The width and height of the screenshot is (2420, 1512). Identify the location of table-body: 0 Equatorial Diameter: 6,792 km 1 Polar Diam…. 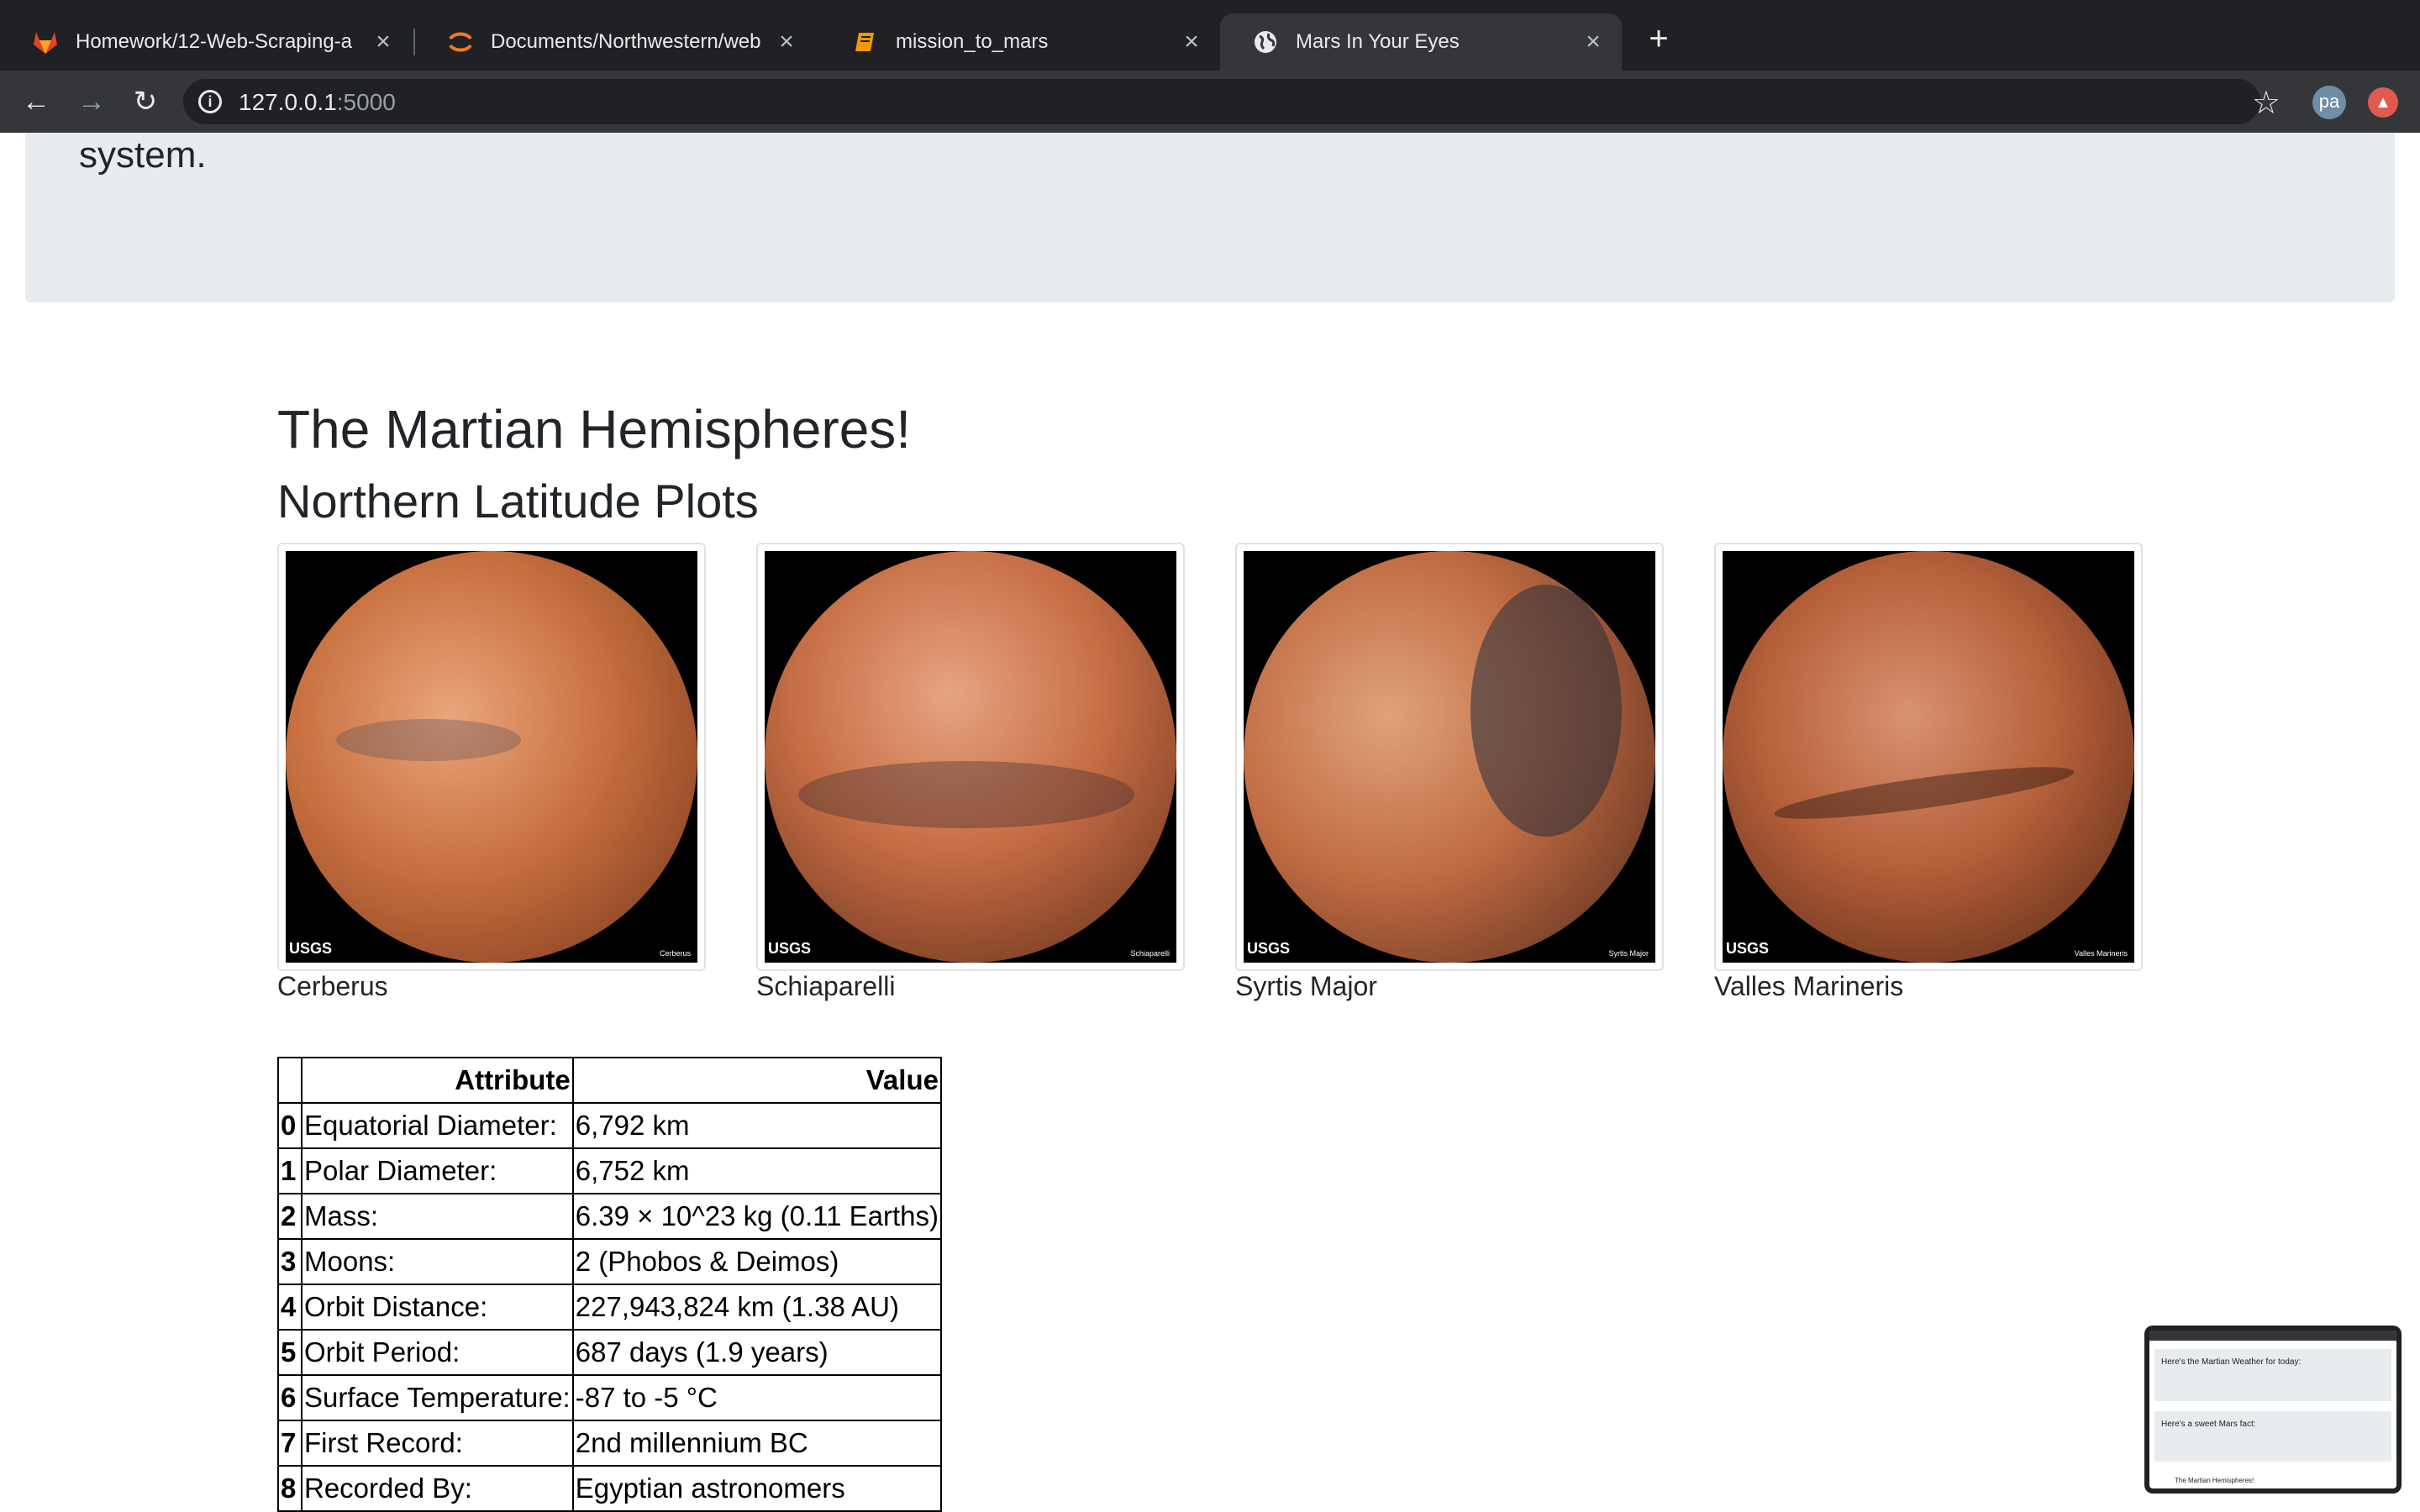
(609, 1307).